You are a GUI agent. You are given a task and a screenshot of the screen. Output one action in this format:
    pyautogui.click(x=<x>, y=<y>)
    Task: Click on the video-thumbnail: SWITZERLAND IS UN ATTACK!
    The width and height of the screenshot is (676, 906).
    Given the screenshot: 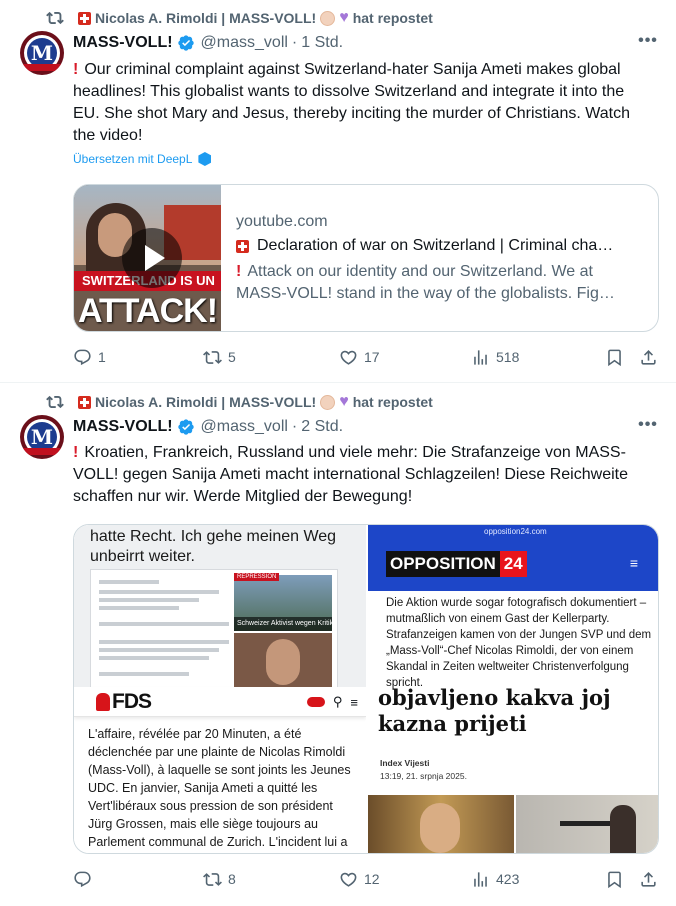 What is the action you would take?
    pyautogui.click(x=147, y=258)
    